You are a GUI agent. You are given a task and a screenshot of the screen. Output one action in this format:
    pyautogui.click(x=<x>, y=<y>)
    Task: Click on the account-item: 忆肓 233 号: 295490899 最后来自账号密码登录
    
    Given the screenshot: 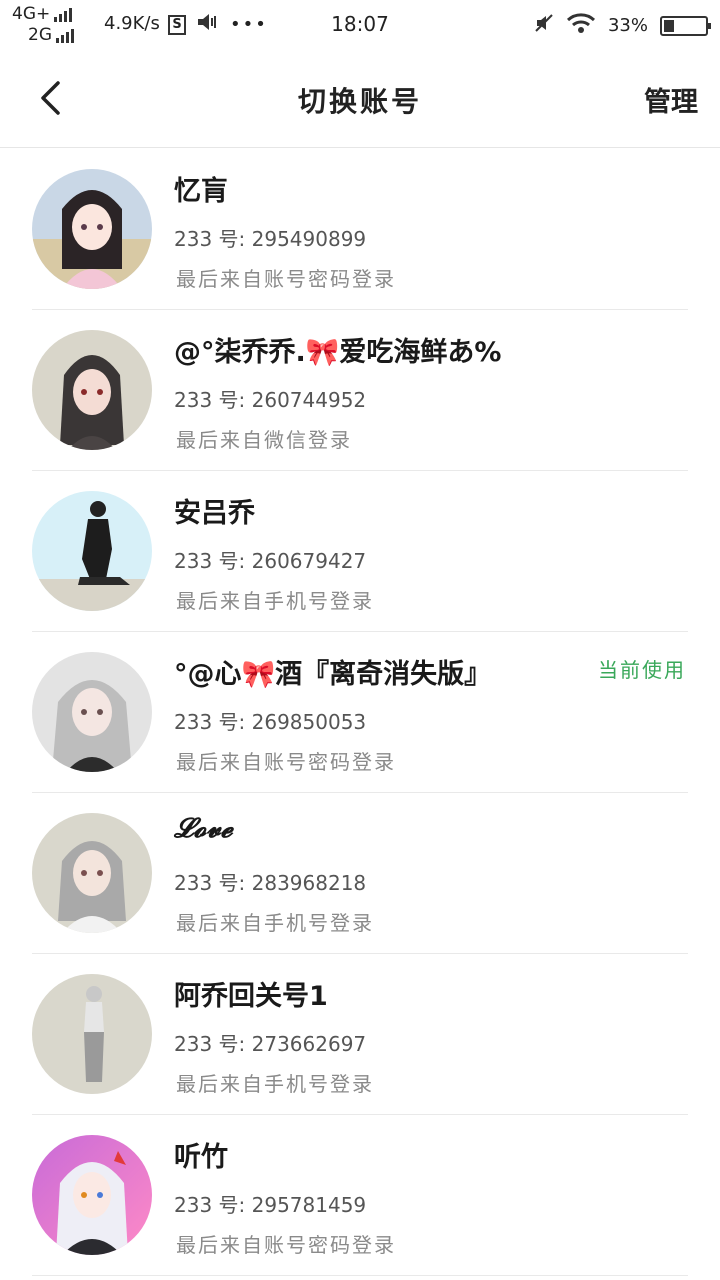 What is the action you would take?
    pyautogui.click(x=360, y=229)
    